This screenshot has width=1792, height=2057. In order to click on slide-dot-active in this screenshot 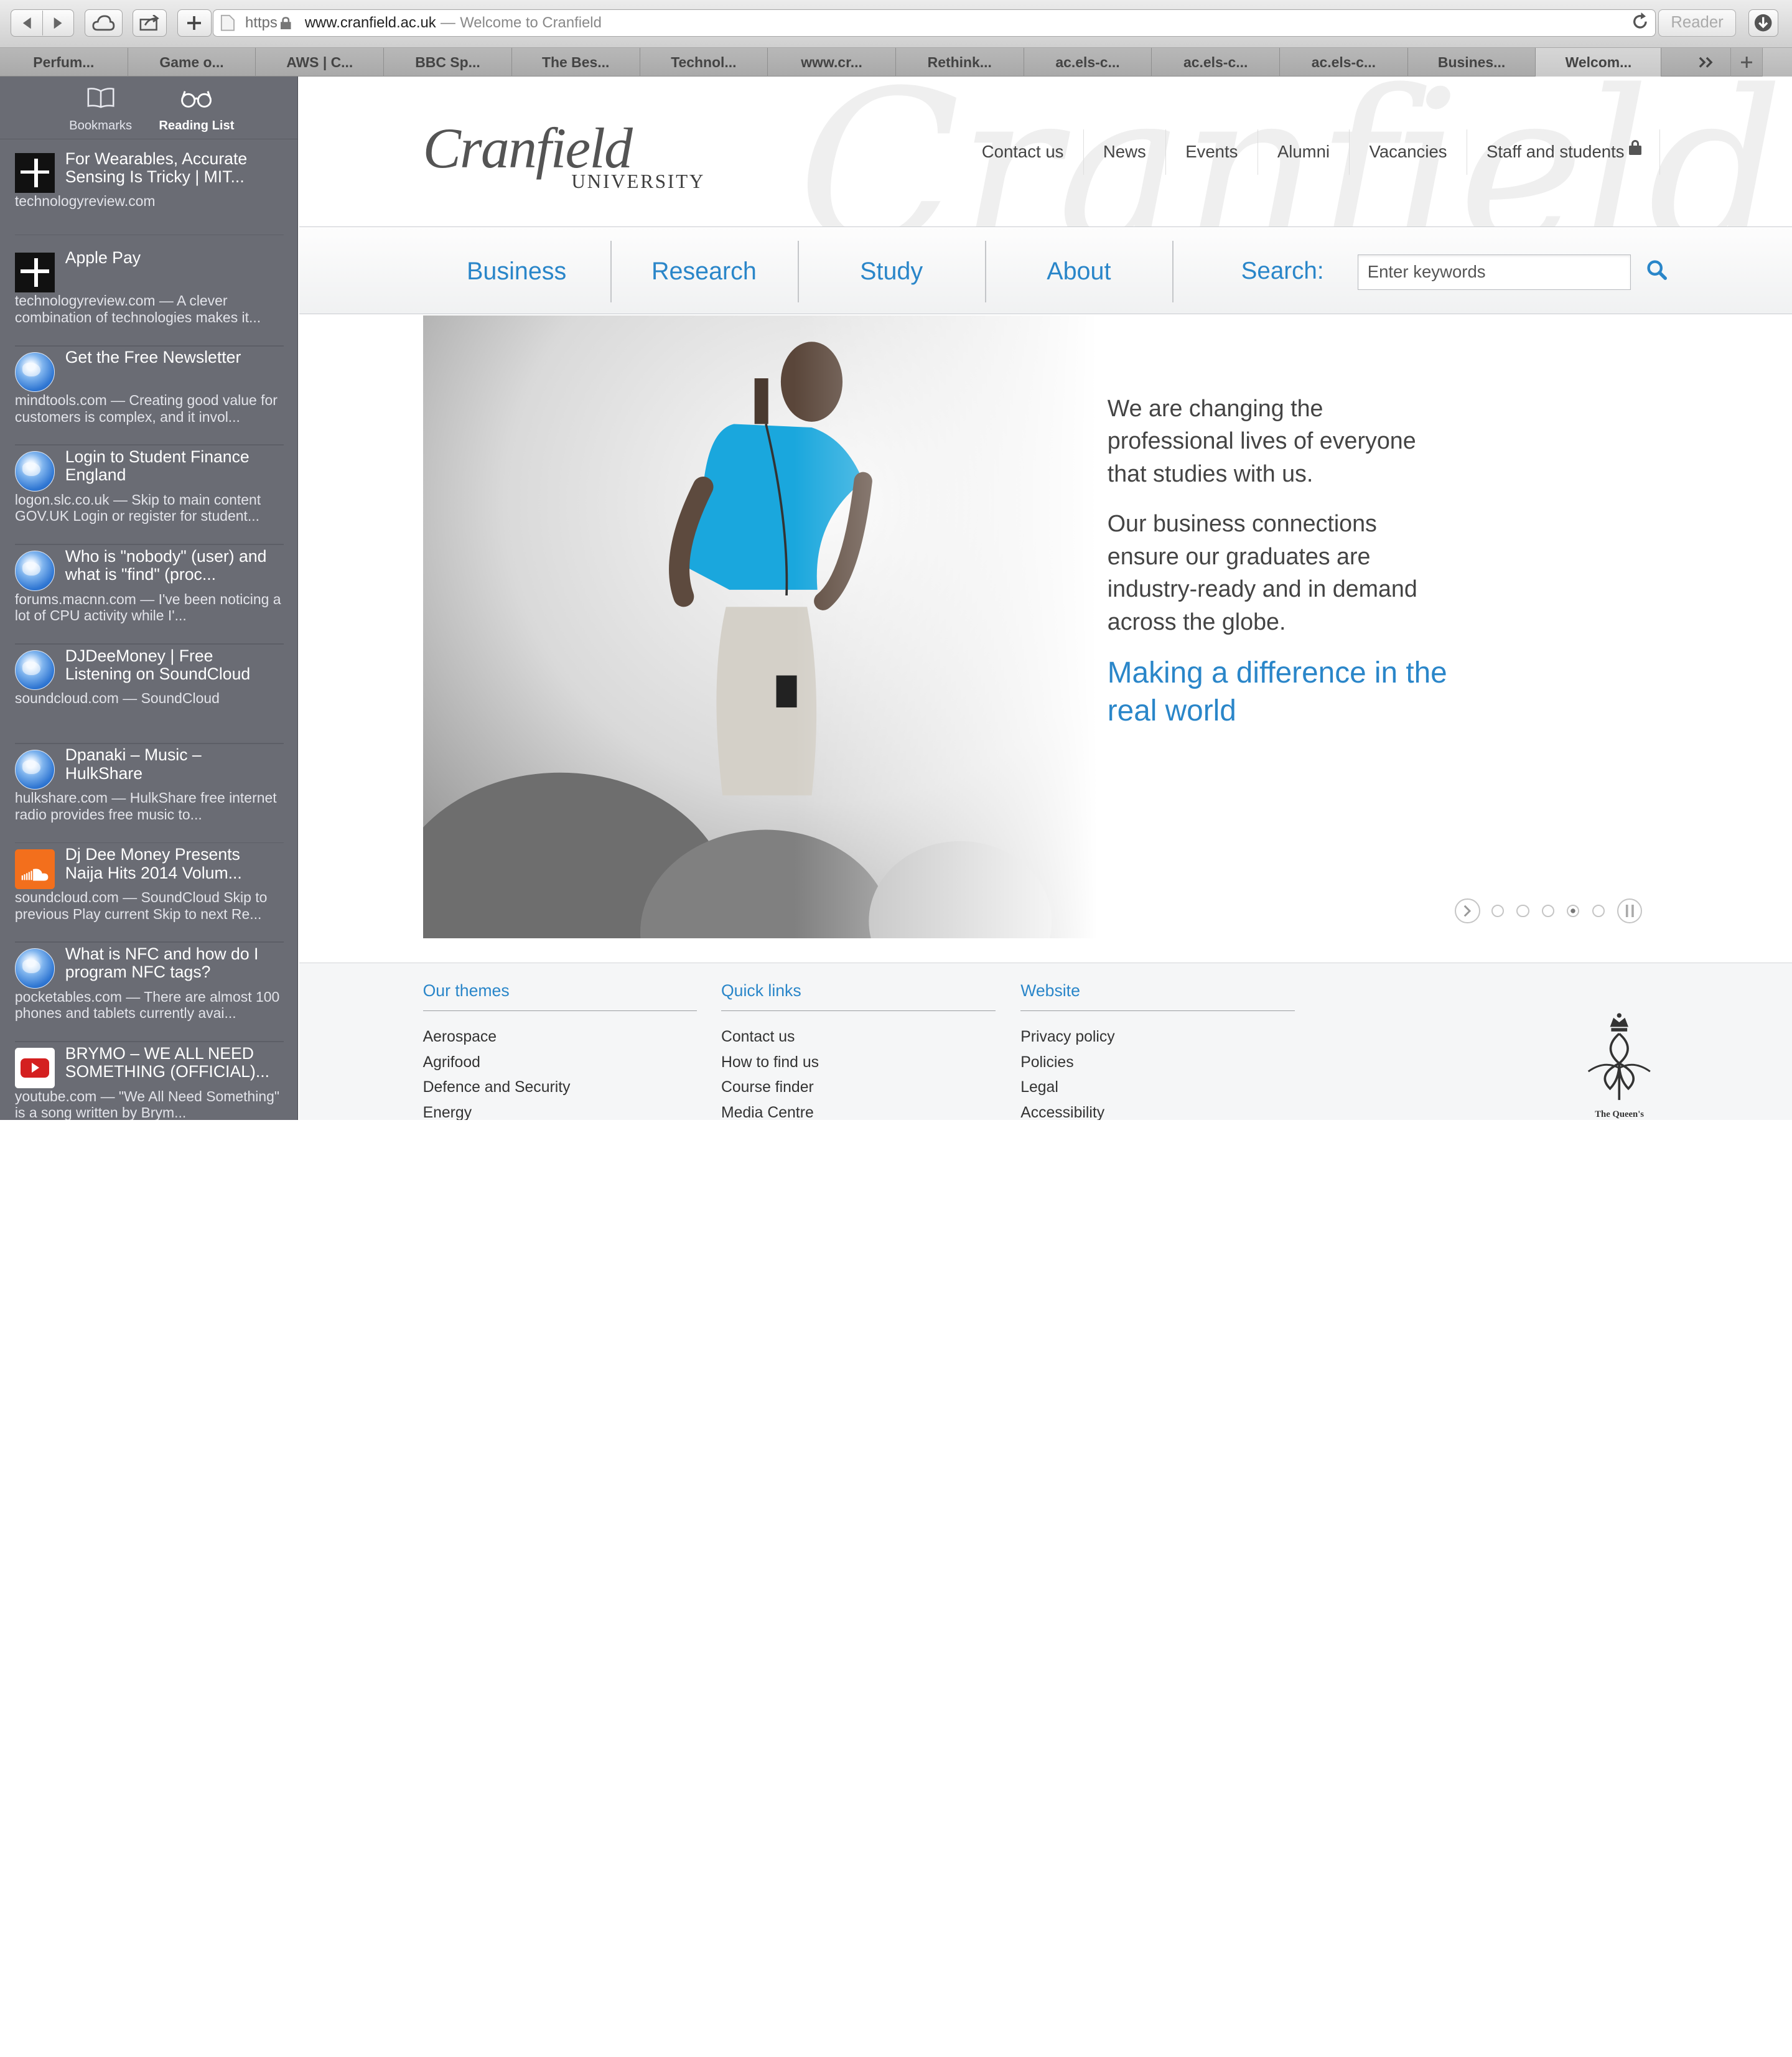, I will do `click(1573, 910)`.